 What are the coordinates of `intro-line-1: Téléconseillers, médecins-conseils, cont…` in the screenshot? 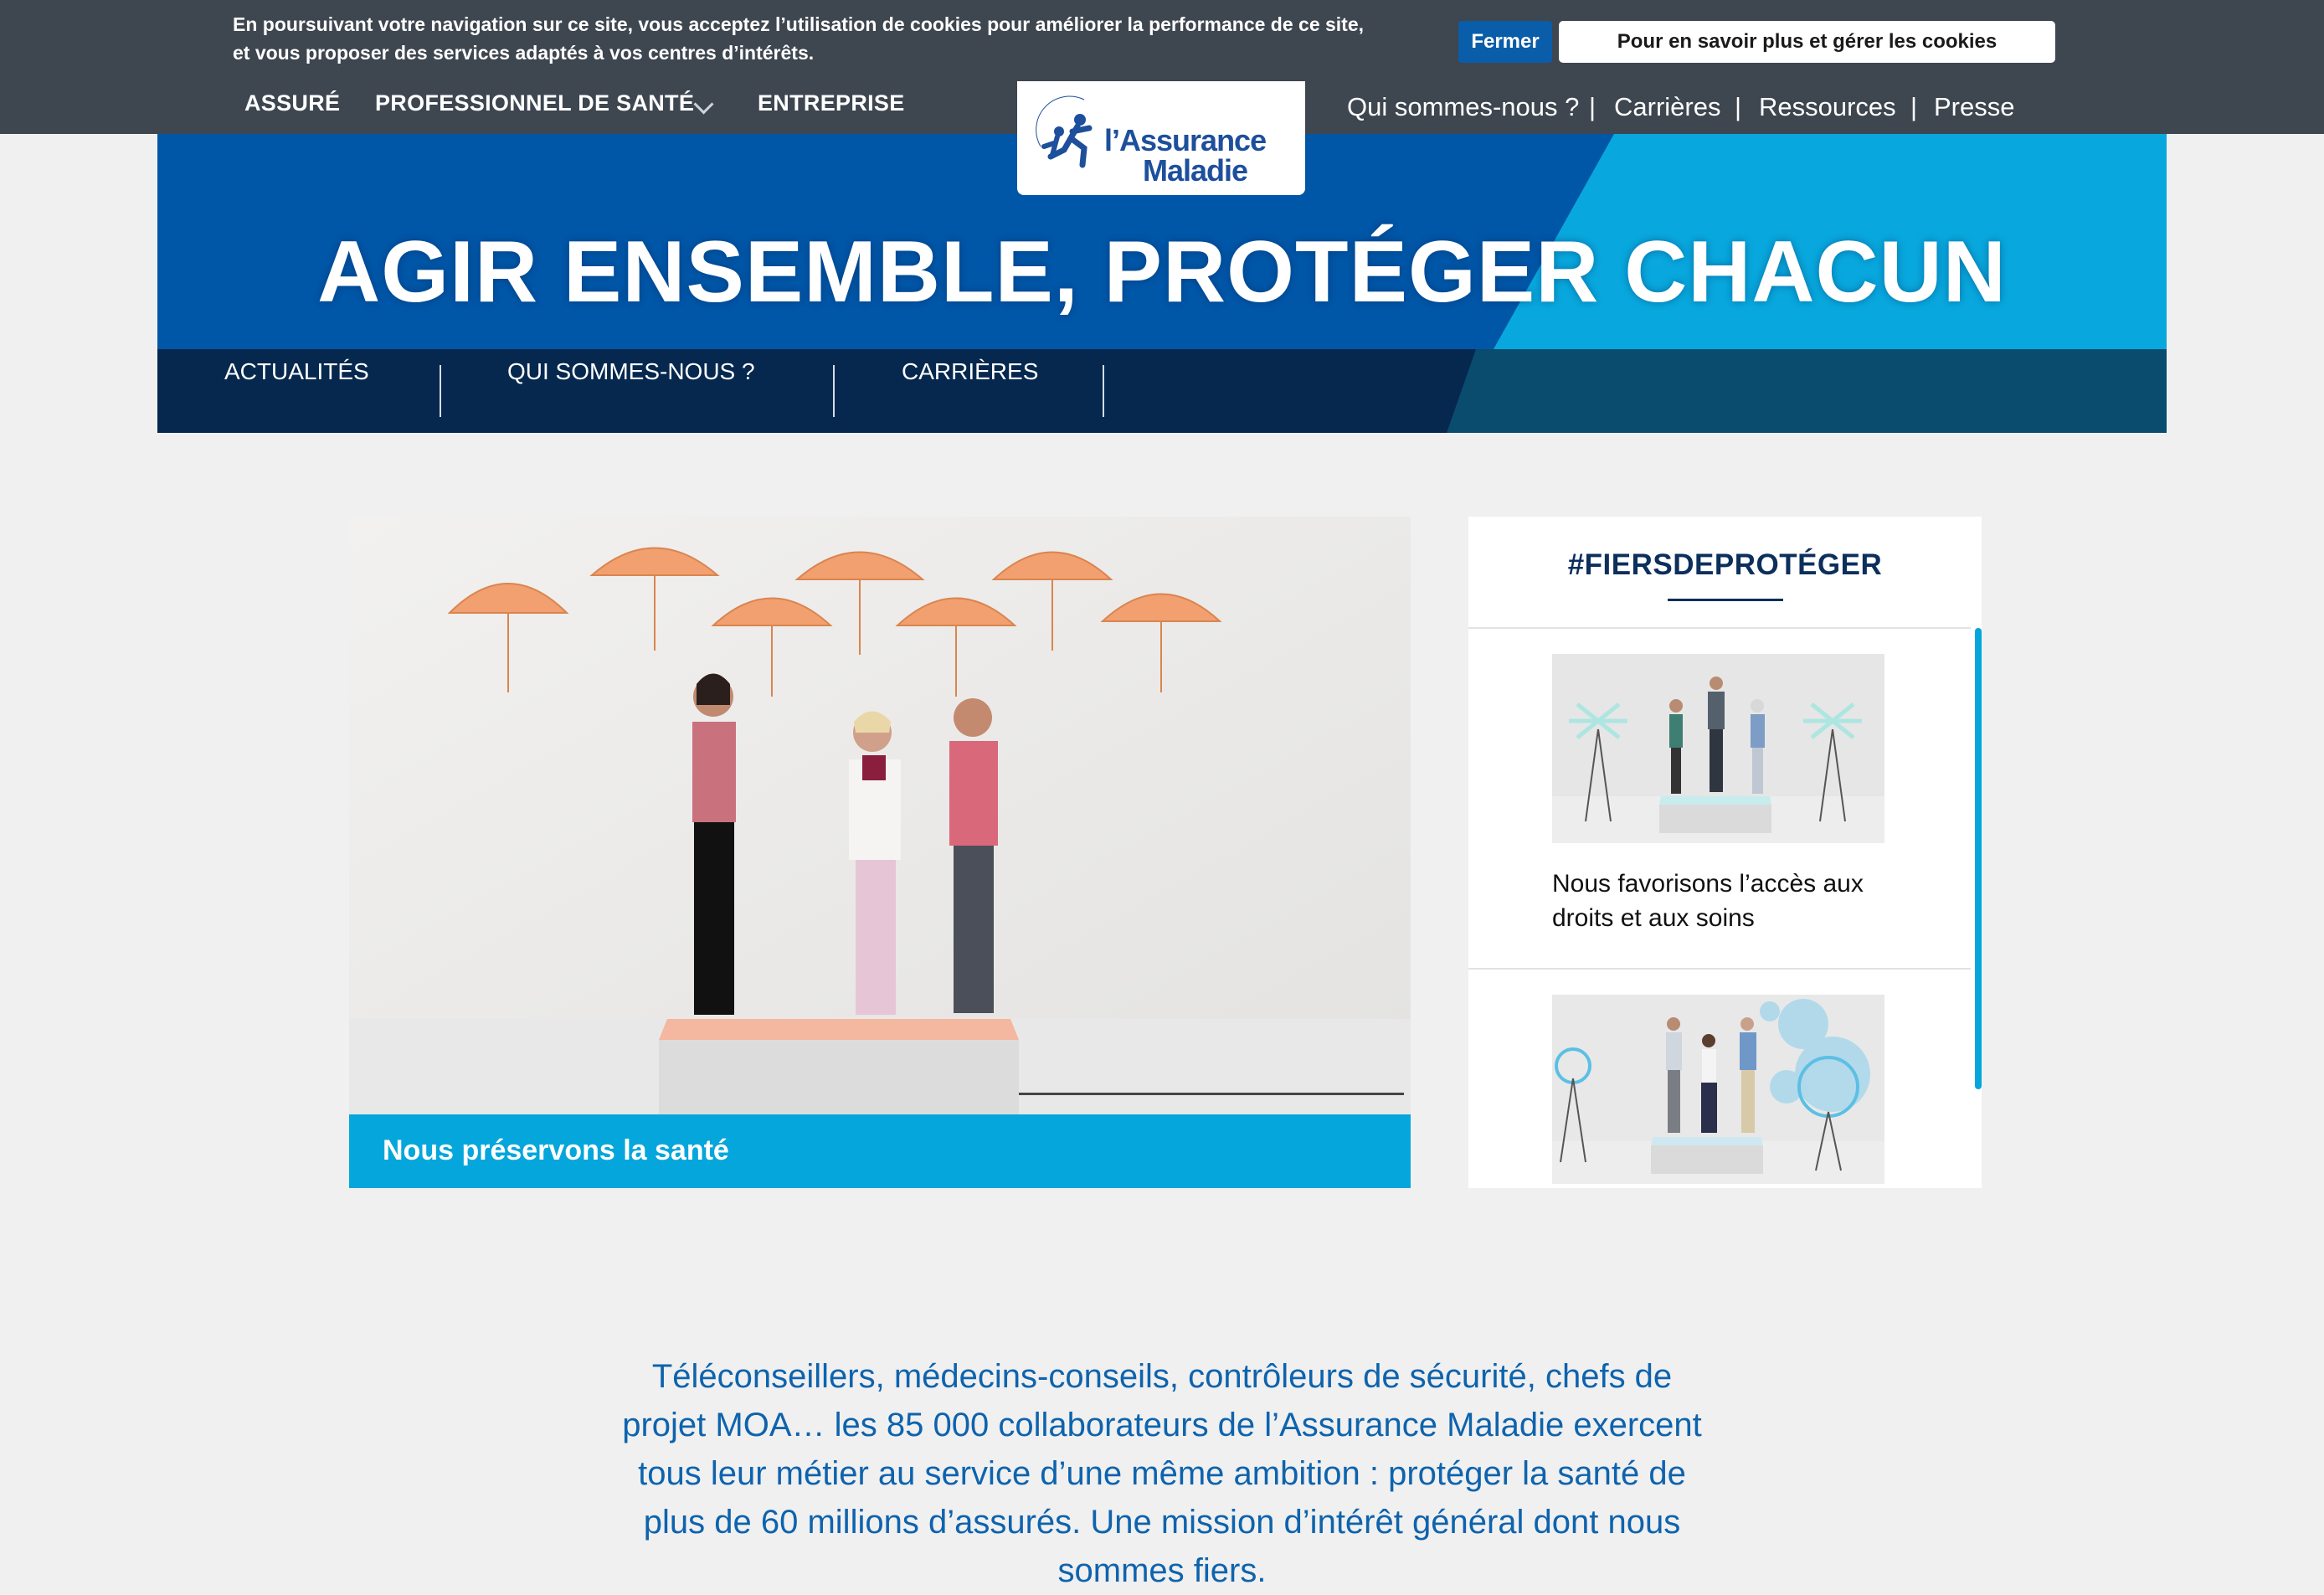 It's located at (1162, 1376).